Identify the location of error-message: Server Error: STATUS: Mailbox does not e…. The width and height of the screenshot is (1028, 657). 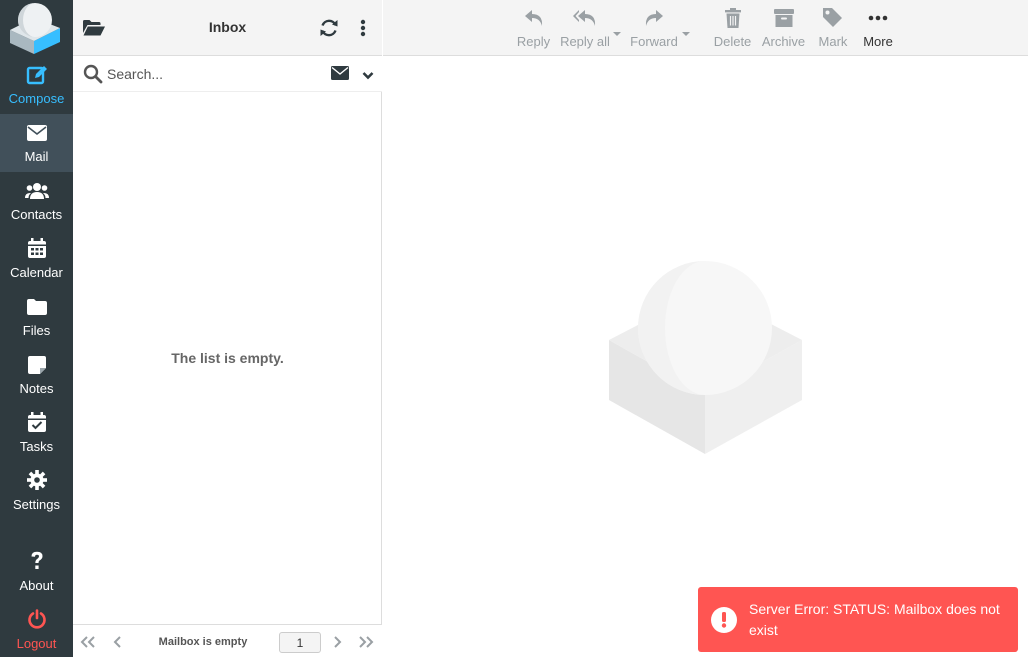
(874, 619).